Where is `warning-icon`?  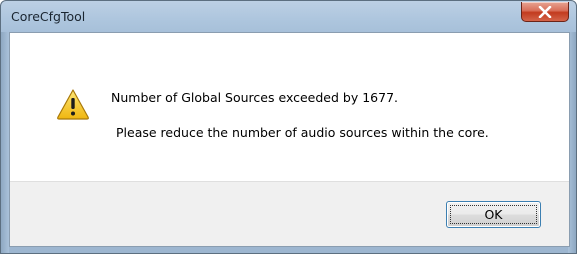 warning-icon is located at coordinates (73, 104).